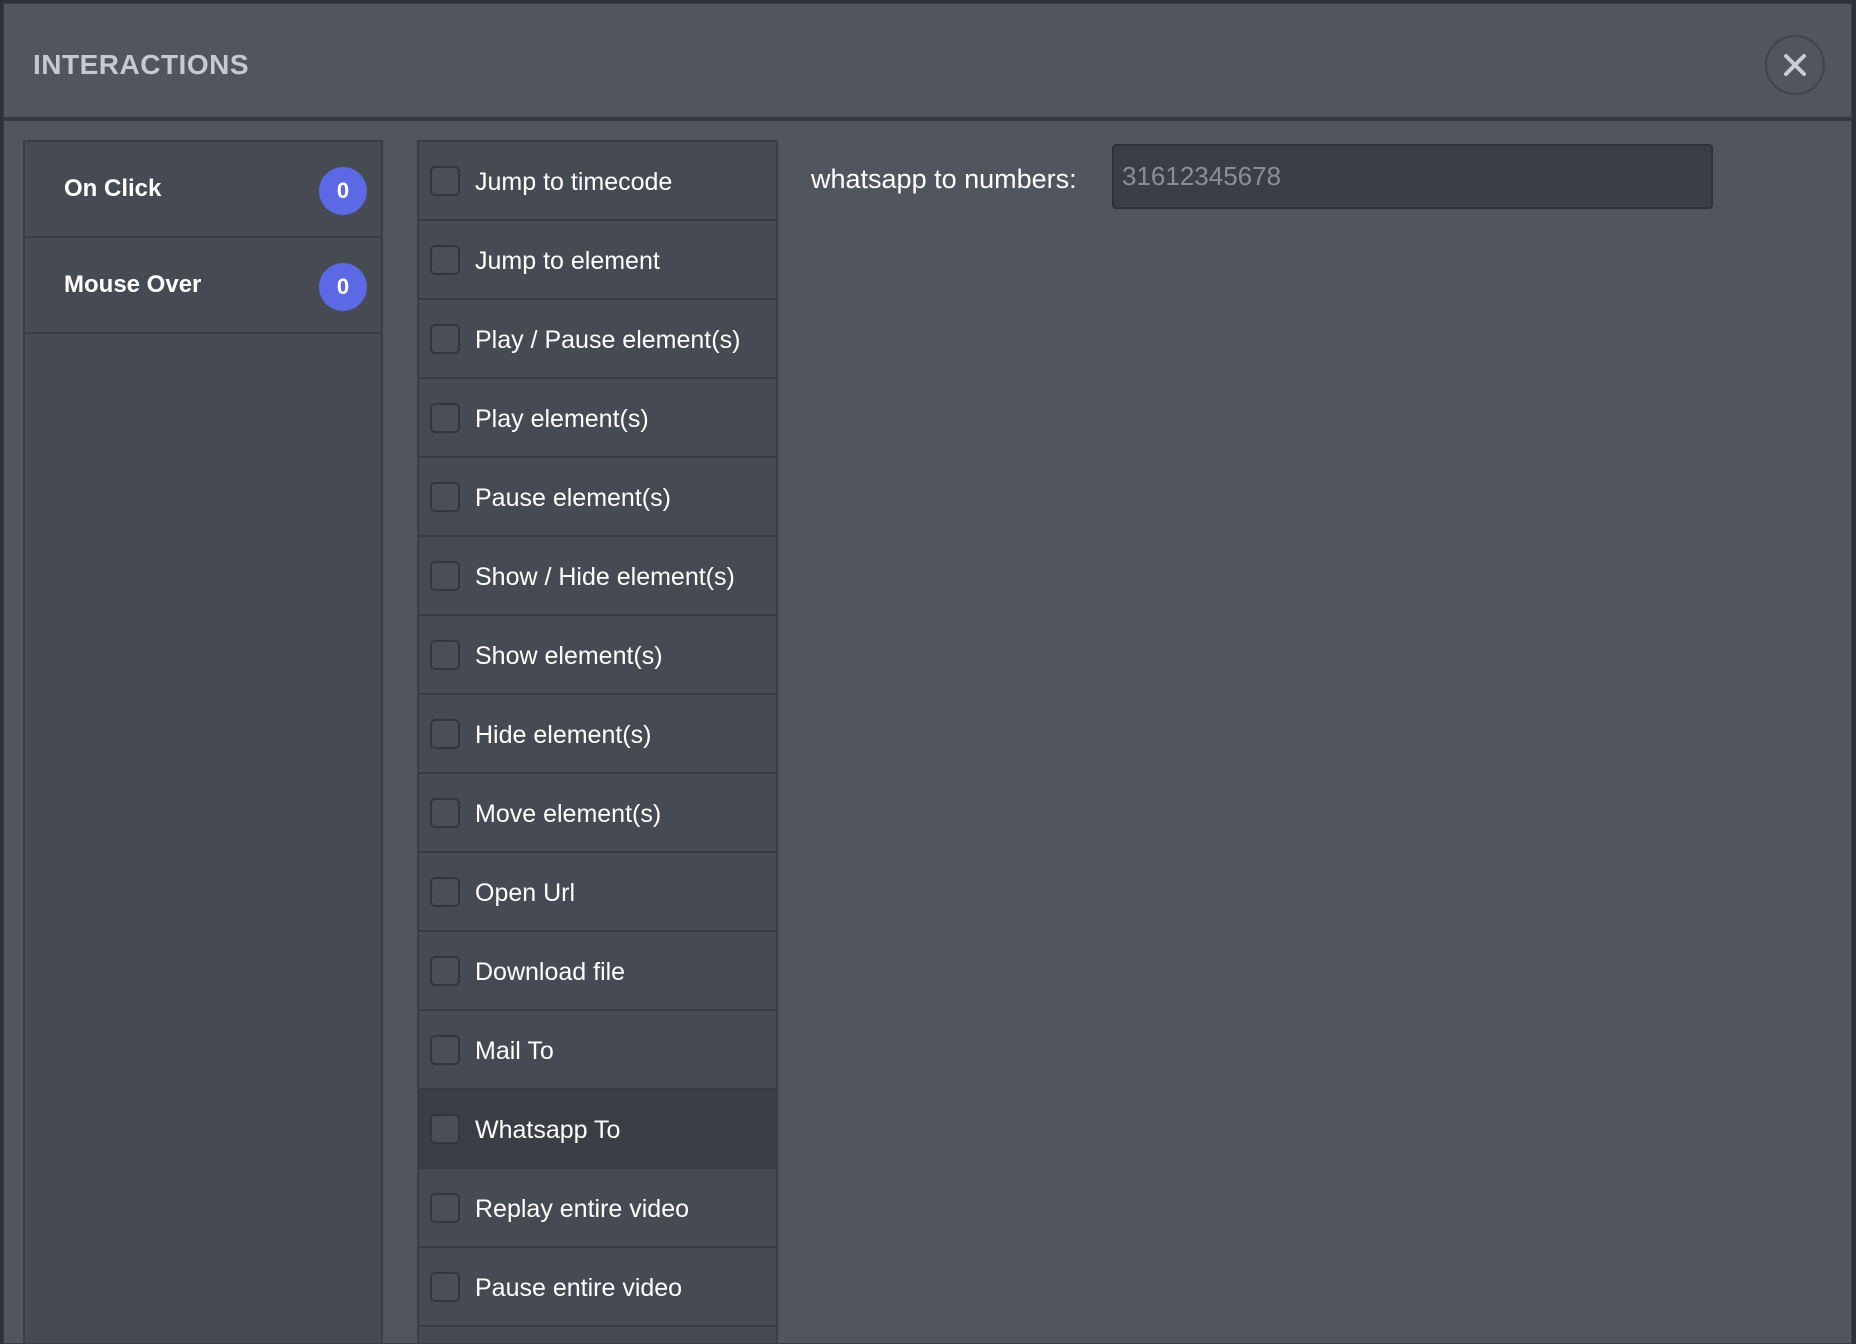  What do you see at coordinates (597, 892) in the screenshot?
I see `action-item-open-url: Open Url` at bounding box center [597, 892].